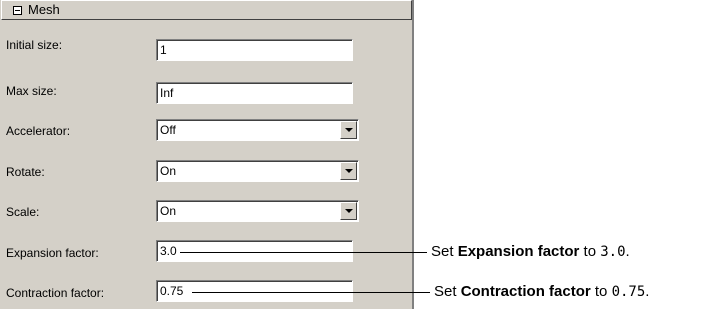 This screenshot has height=309, width=707. Describe the element at coordinates (613, 252) in the screenshot. I see `callout-code: 3.0` at that location.